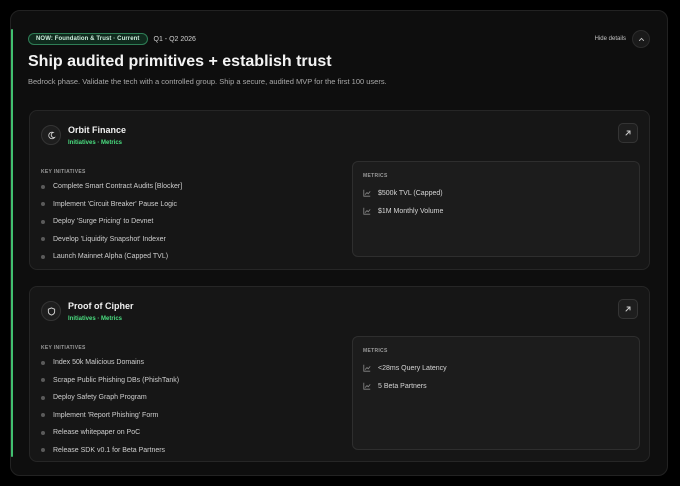 The height and width of the screenshot is (486, 680). I want to click on metrics-list: <28ms Query Latency 5 Beta Partners, so click(405, 377).